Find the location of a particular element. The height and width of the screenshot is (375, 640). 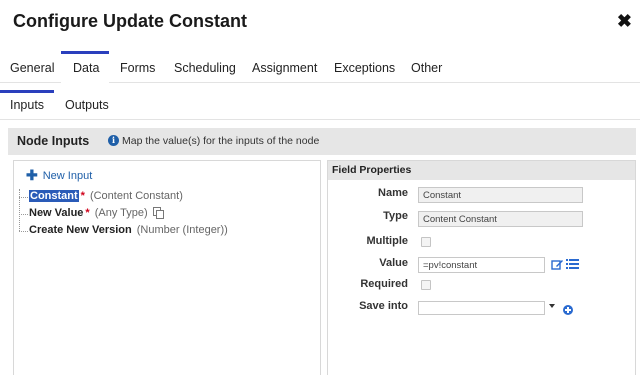

name-label: Name is located at coordinates (393, 193).